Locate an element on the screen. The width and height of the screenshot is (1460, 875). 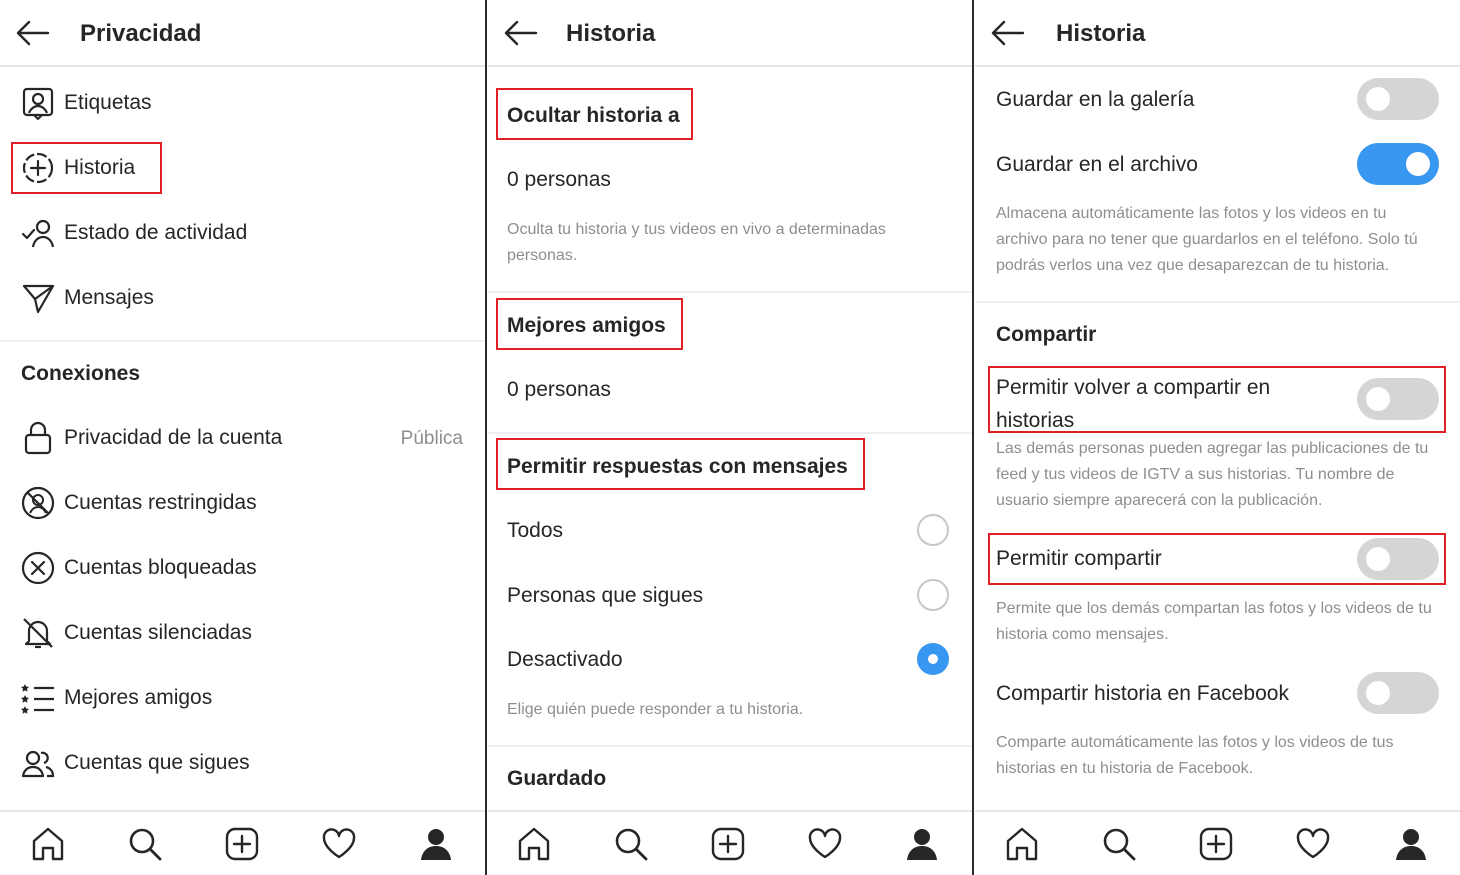
menu-item-cuentas-que-sigues: Cuentas que sigues is located at coordinates (242, 762).